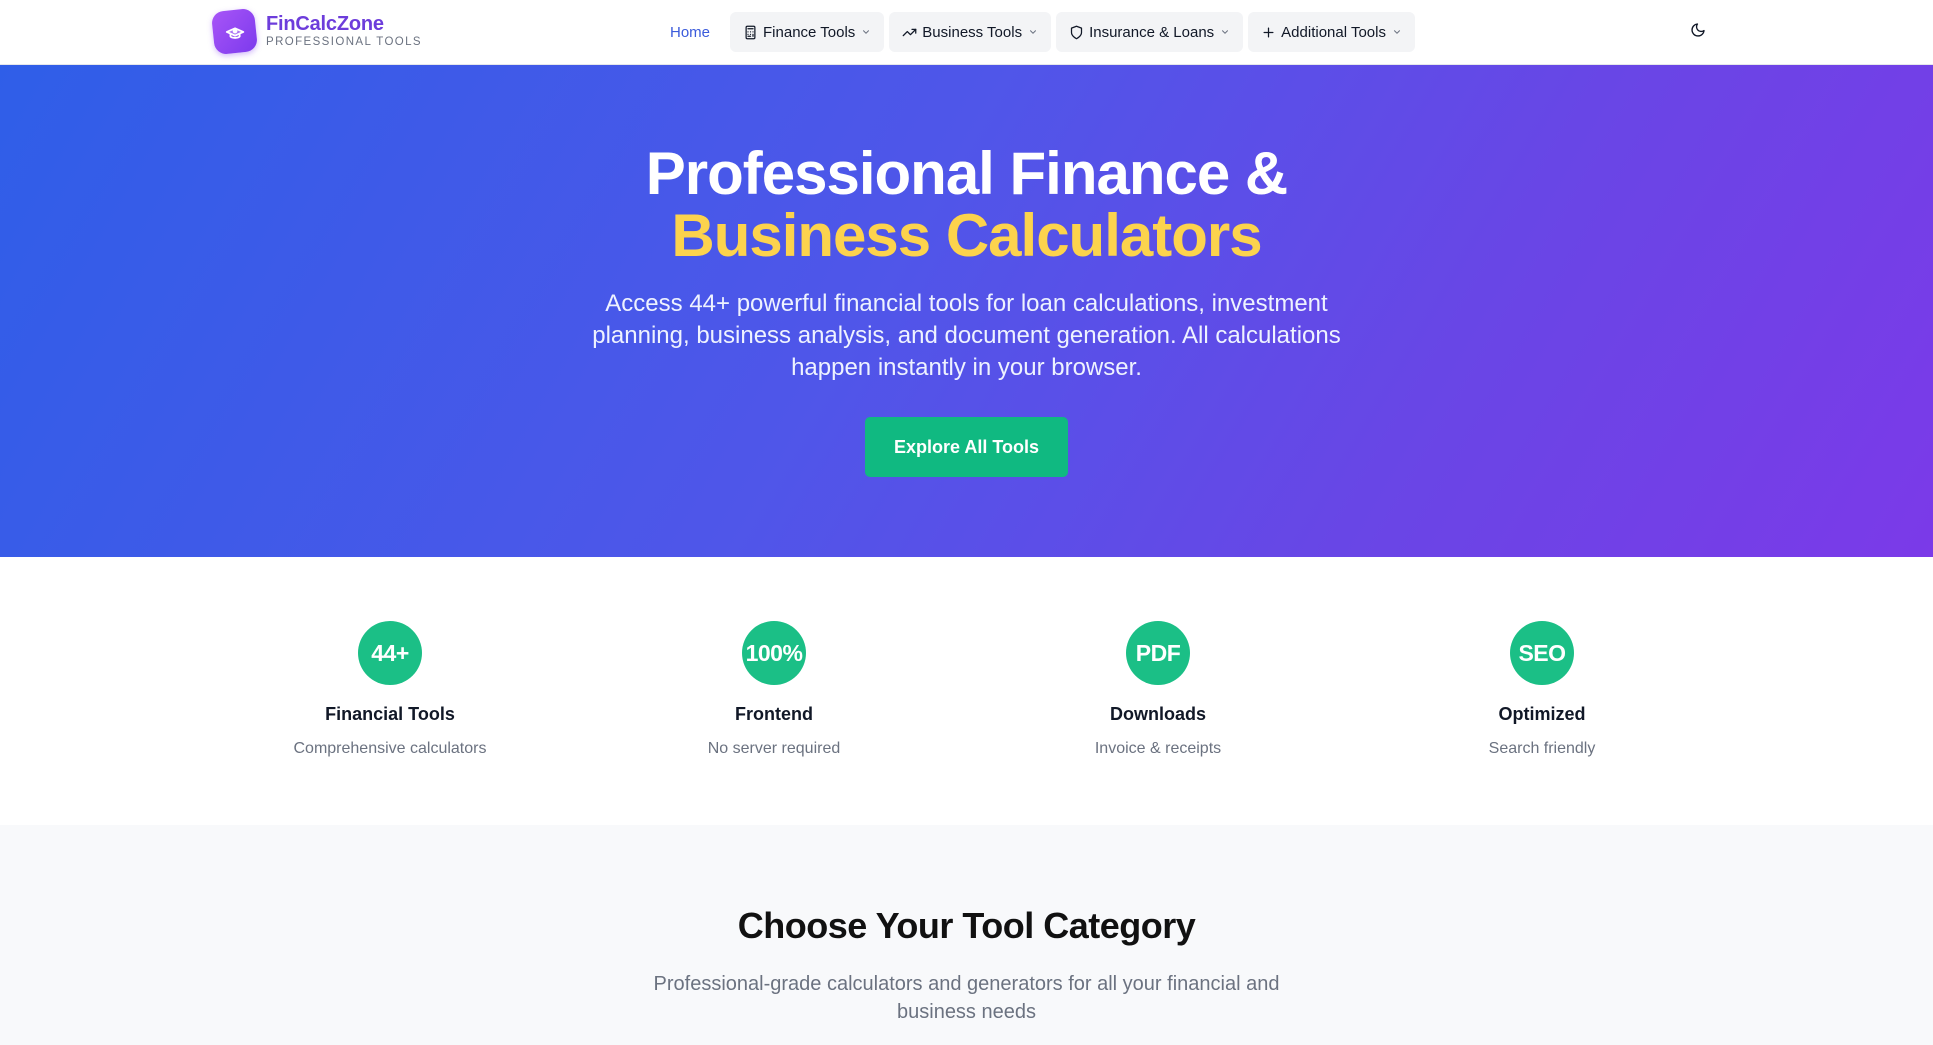 The image size is (1933, 1045). What do you see at coordinates (1542, 748) in the screenshot?
I see `stat-subtitle: Search friendly` at bounding box center [1542, 748].